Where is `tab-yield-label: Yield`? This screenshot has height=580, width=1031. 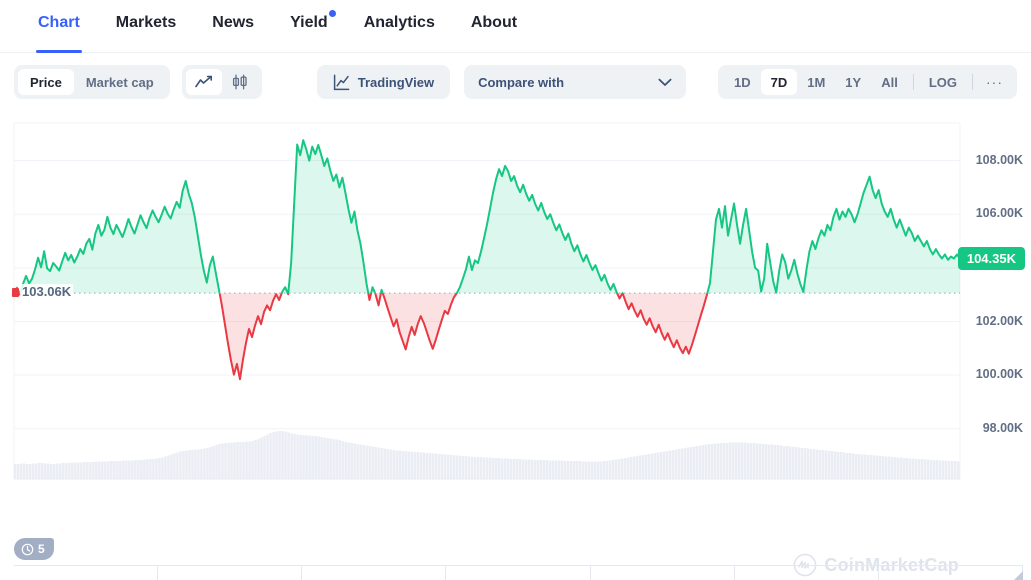
tab-yield-label: Yield is located at coordinates (309, 22).